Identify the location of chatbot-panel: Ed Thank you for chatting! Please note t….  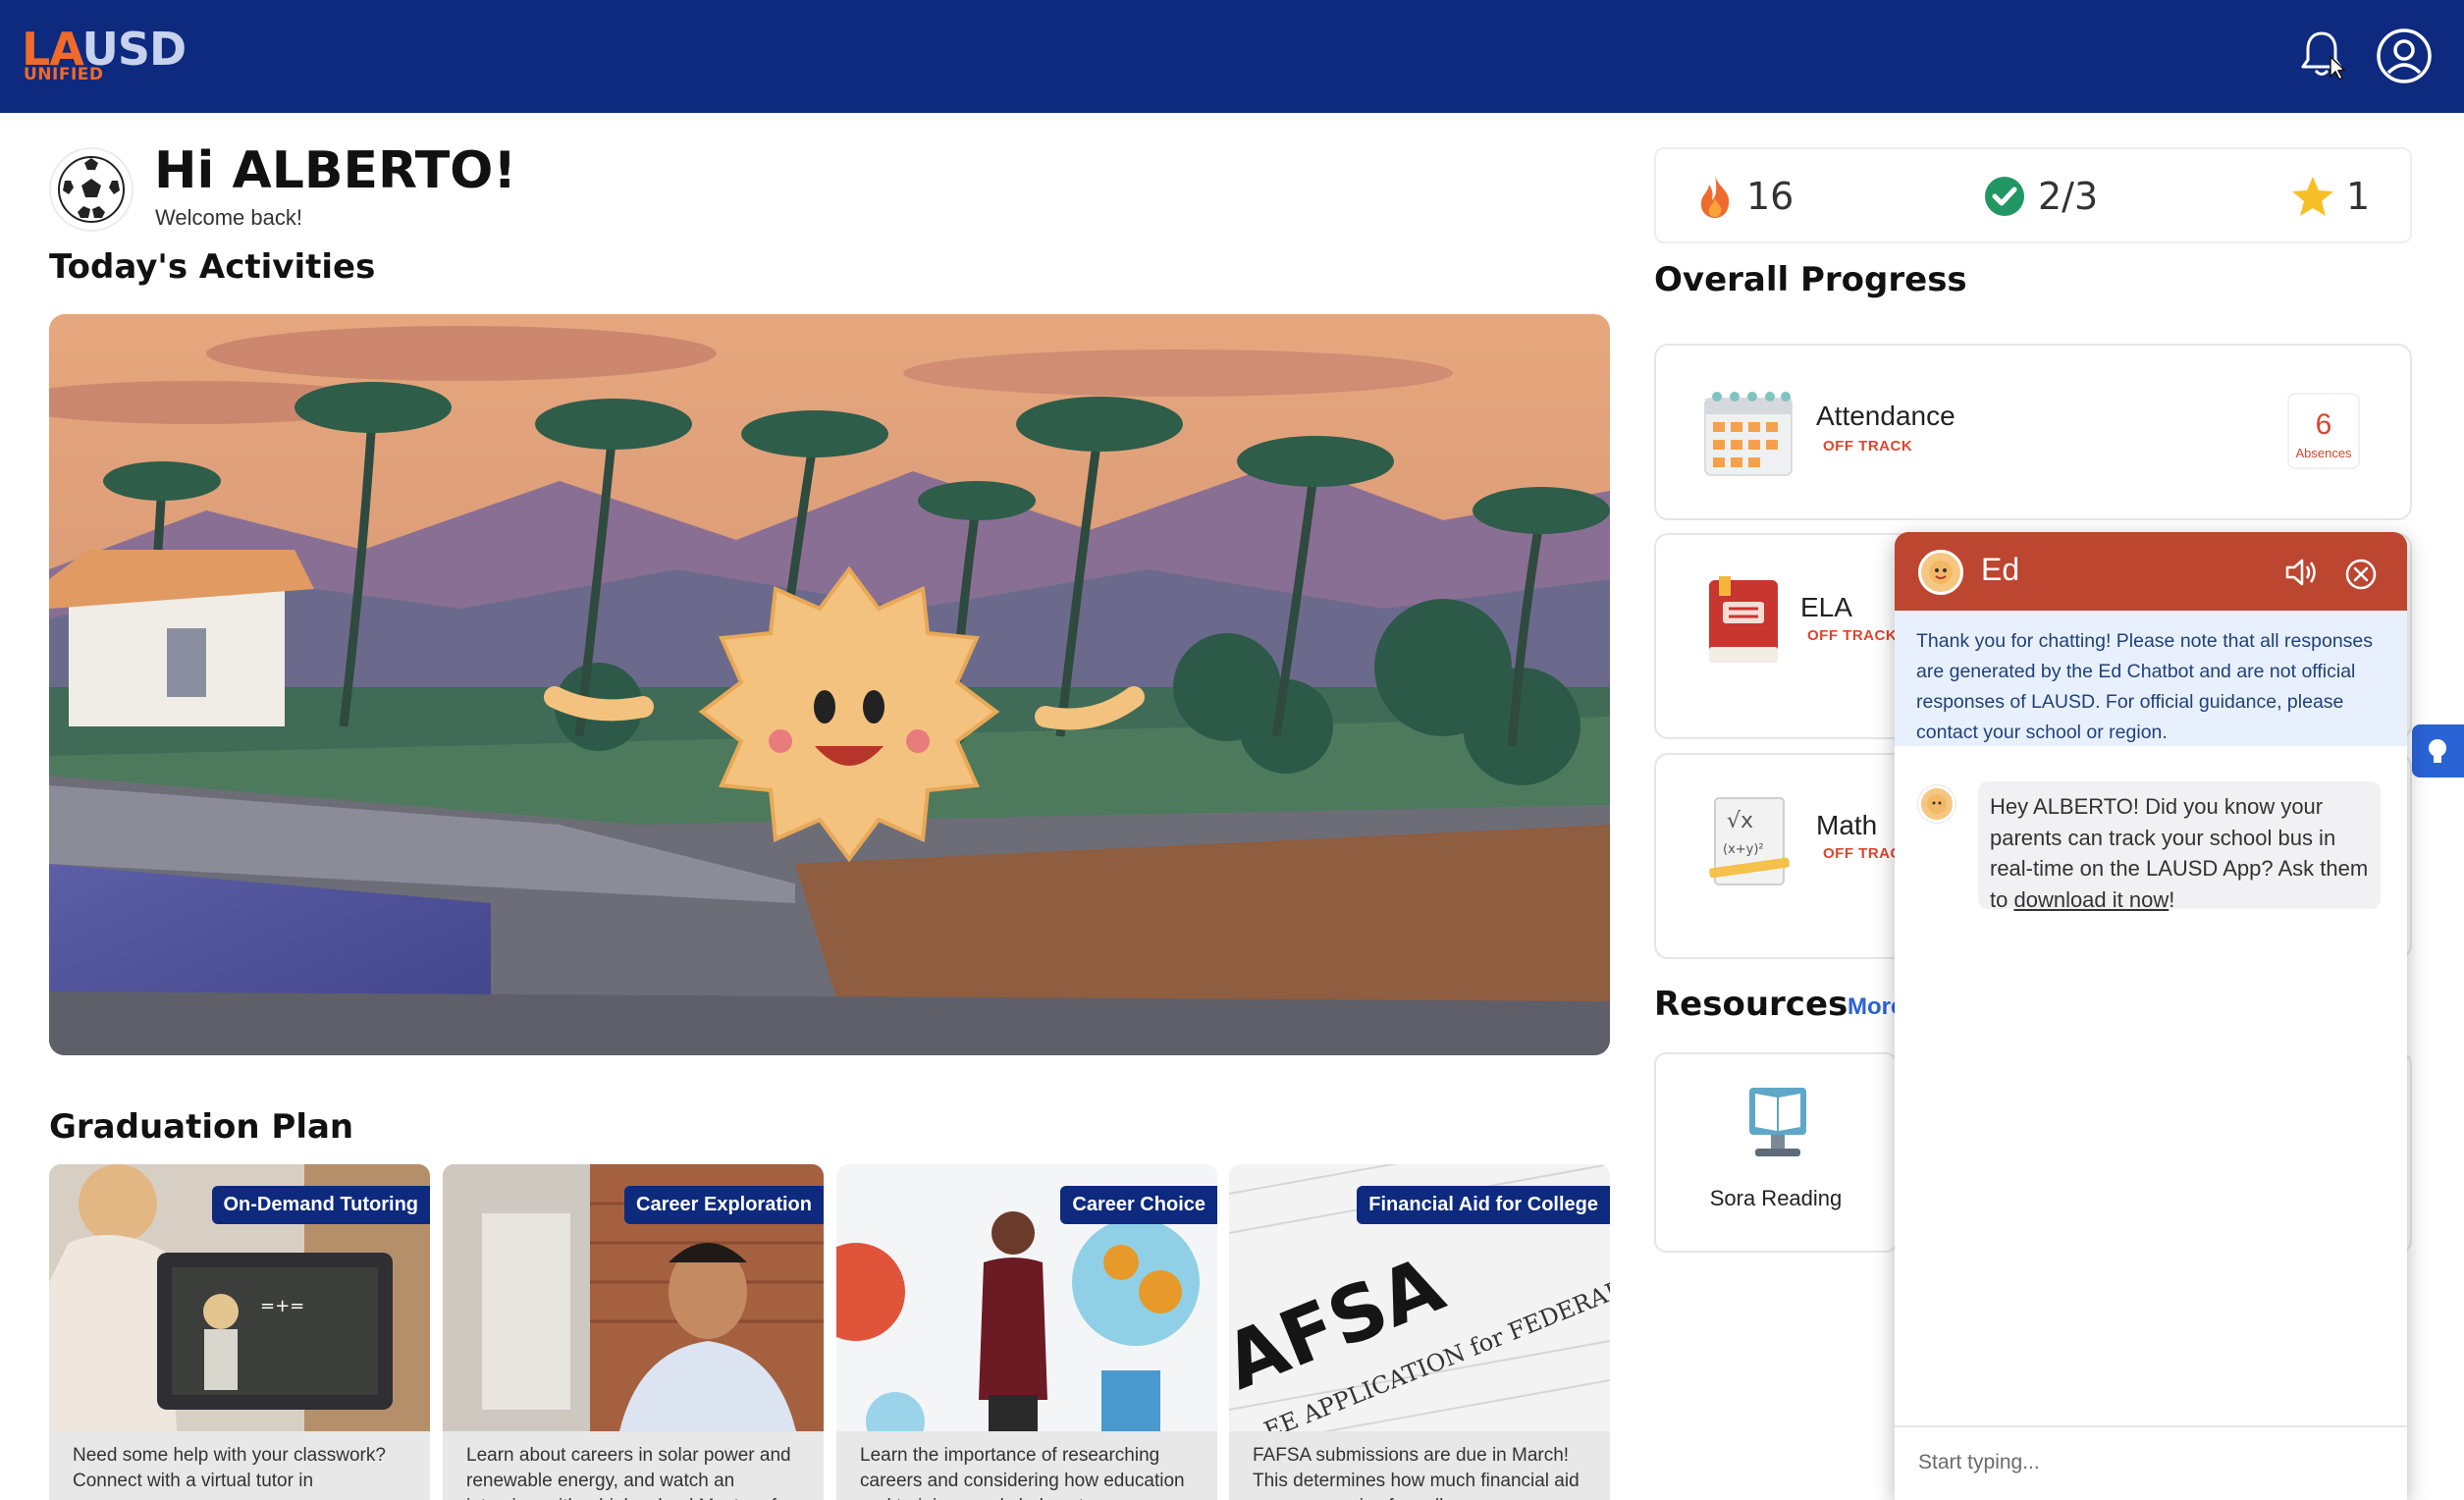
(2151, 1016).